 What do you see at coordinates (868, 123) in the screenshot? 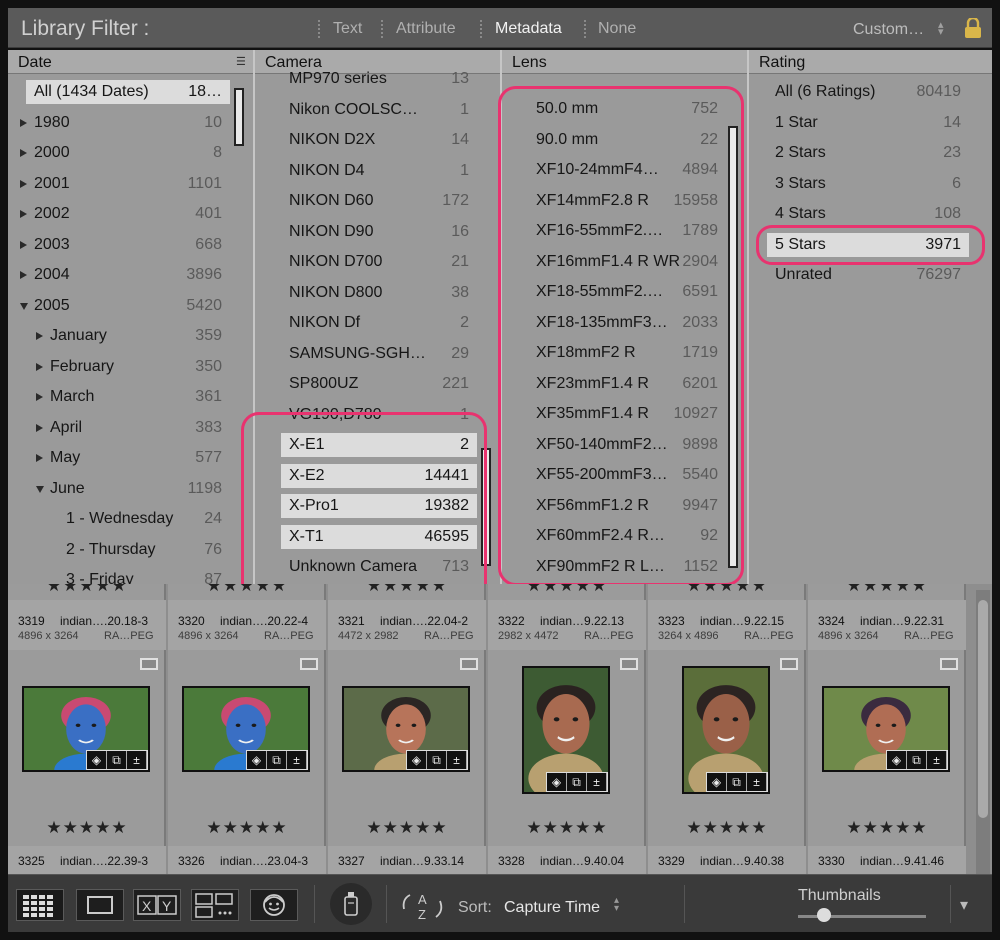
I see `rating-list-item: 1 Star 14` at bounding box center [868, 123].